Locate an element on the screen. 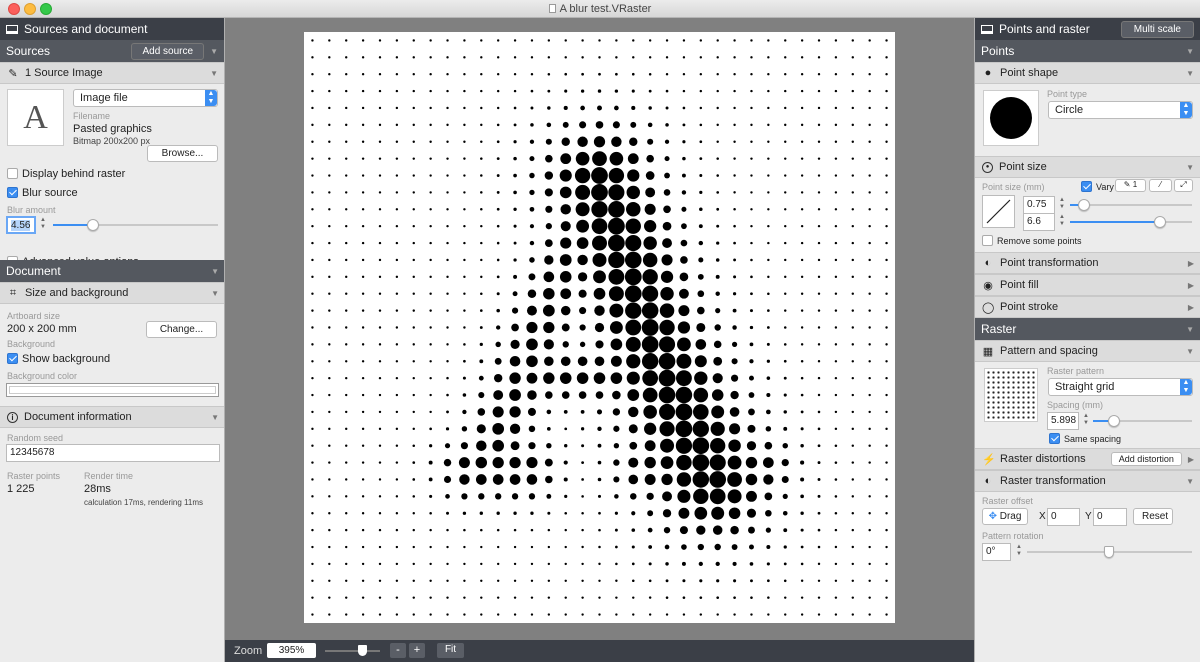 This screenshot has width=1200, height=662. size-min-slider is located at coordinates (1131, 205).